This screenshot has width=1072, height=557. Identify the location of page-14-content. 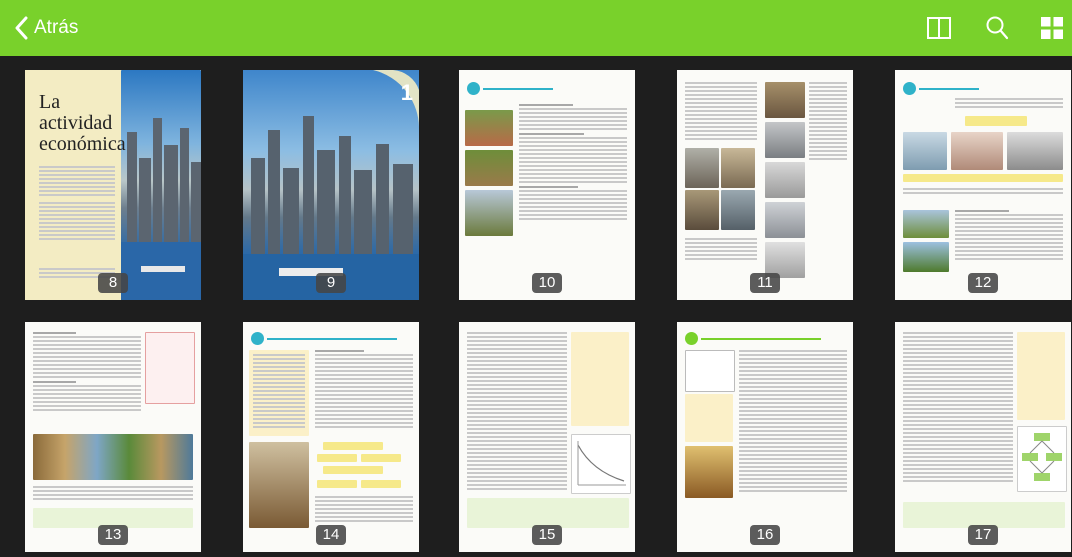
(331, 437).